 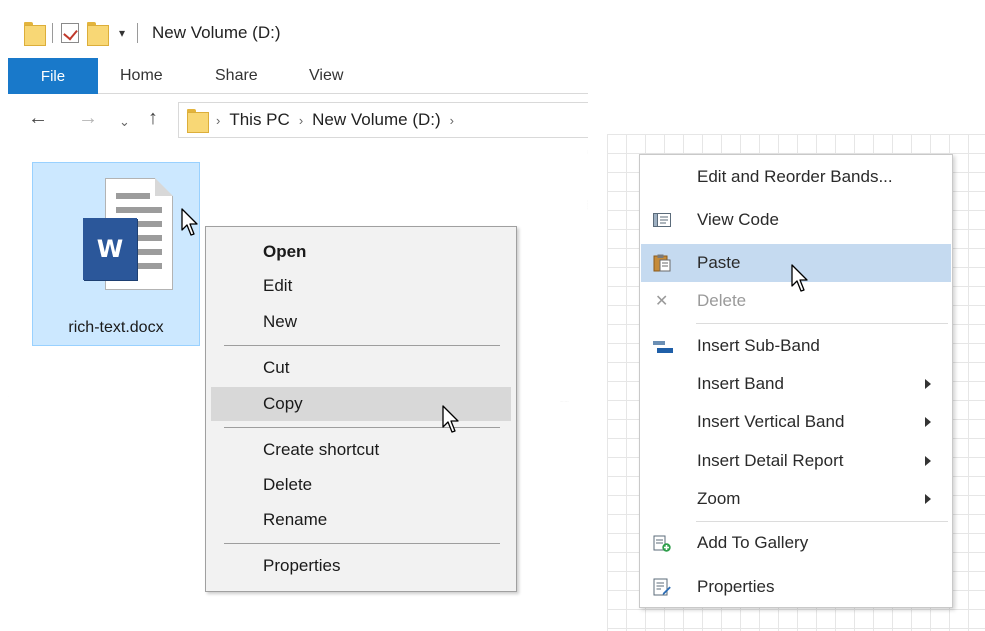 What do you see at coordinates (736, 586) in the screenshot?
I see `menu-item-label: Properties` at bounding box center [736, 586].